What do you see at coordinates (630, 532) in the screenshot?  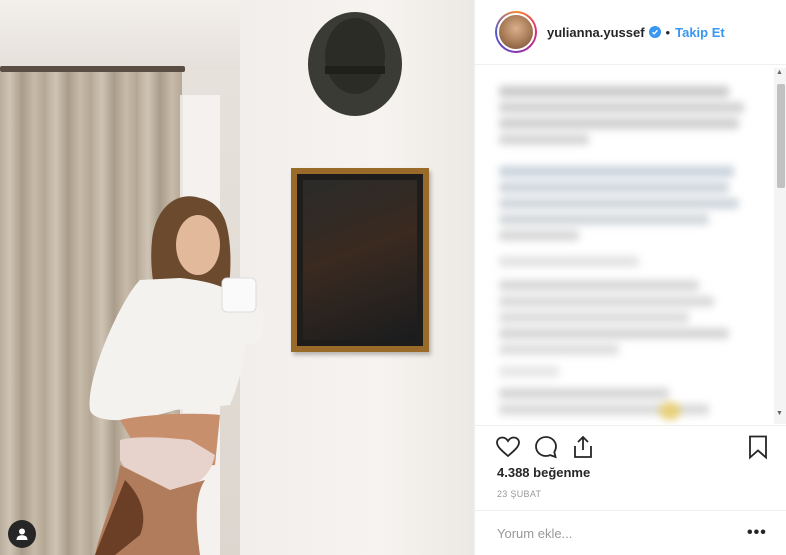 I see `add-comment-bar: Yorum ekle... •••` at bounding box center [630, 532].